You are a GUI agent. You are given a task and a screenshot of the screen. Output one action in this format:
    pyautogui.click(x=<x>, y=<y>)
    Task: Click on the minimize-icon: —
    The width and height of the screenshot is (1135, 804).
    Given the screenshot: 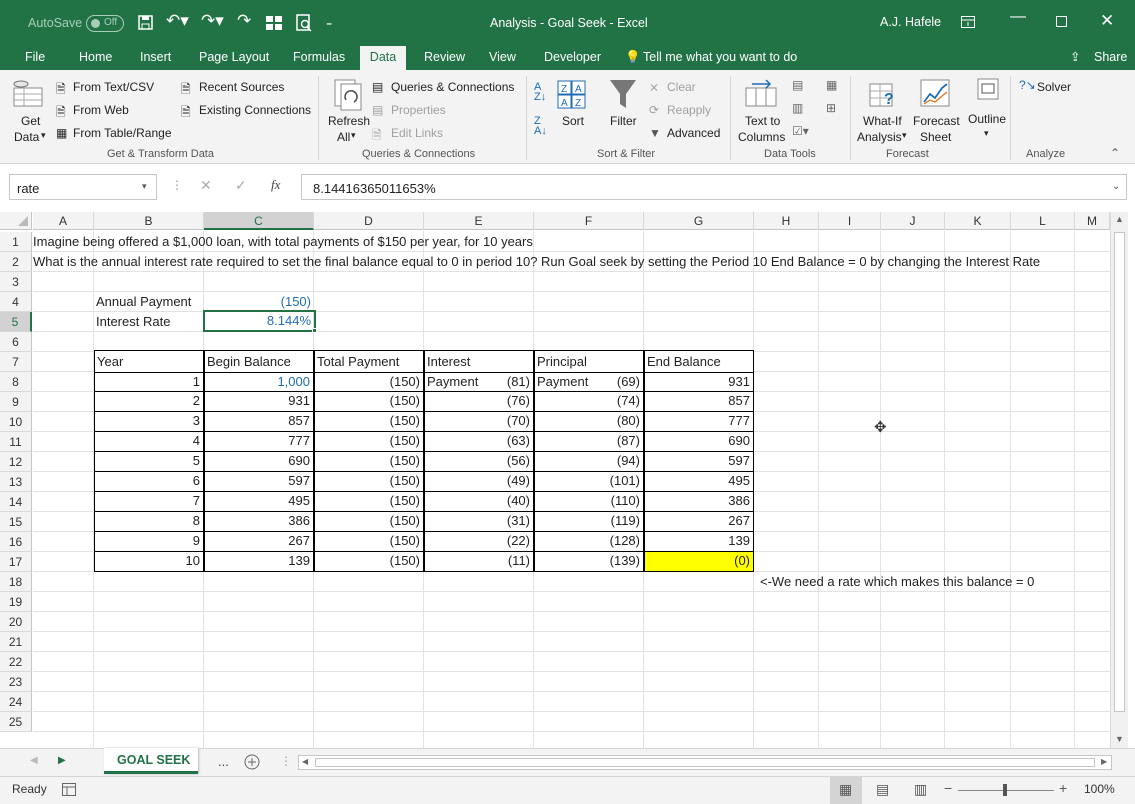 What is the action you would take?
    pyautogui.click(x=1018, y=17)
    